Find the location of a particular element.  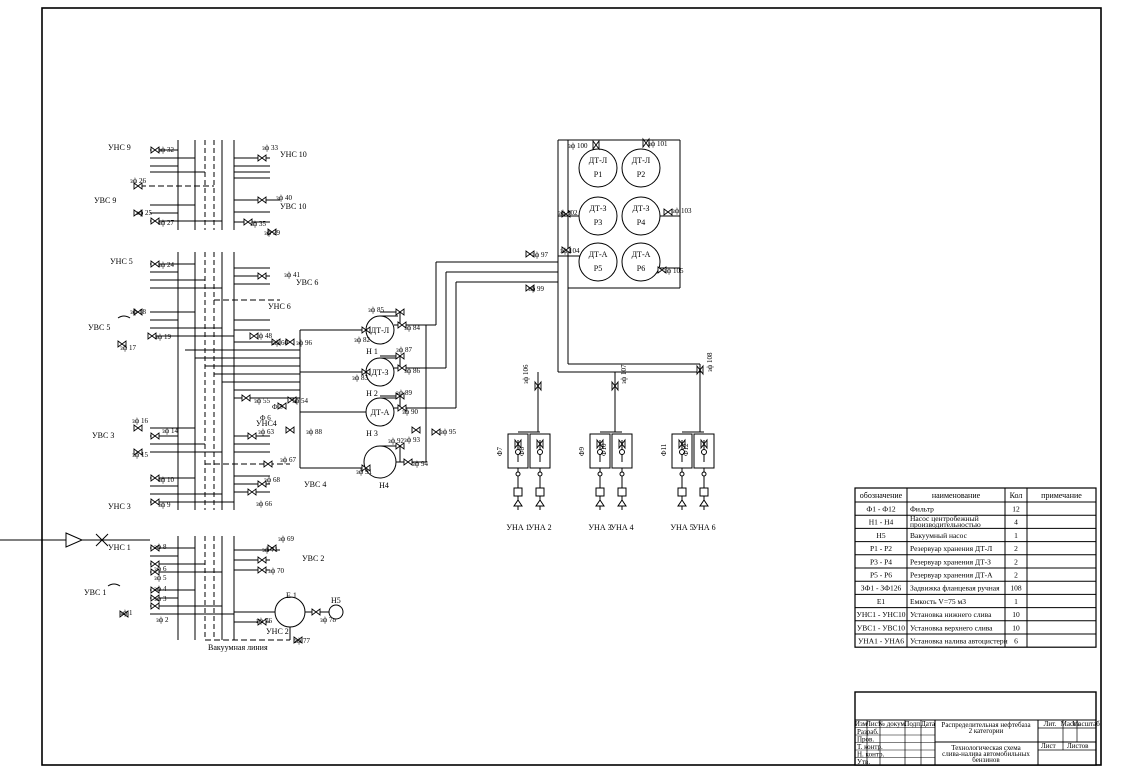

tank-id: Р6 is located at coordinates (641, 268).